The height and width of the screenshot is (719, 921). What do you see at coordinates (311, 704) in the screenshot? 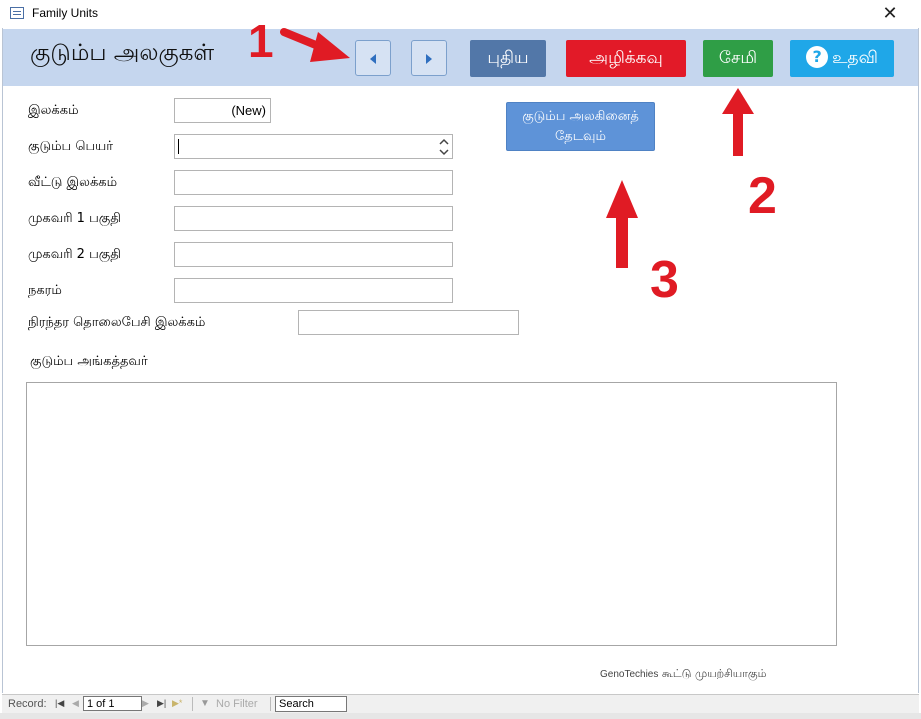
I see `record-search-input: Search` at bounding box center [311, 704].